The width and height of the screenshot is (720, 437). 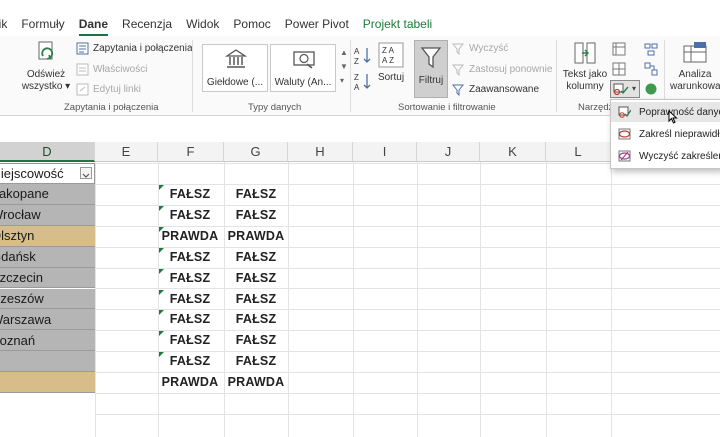 I want to click on city-cell: Warszawa, so click(x=47, y=320).